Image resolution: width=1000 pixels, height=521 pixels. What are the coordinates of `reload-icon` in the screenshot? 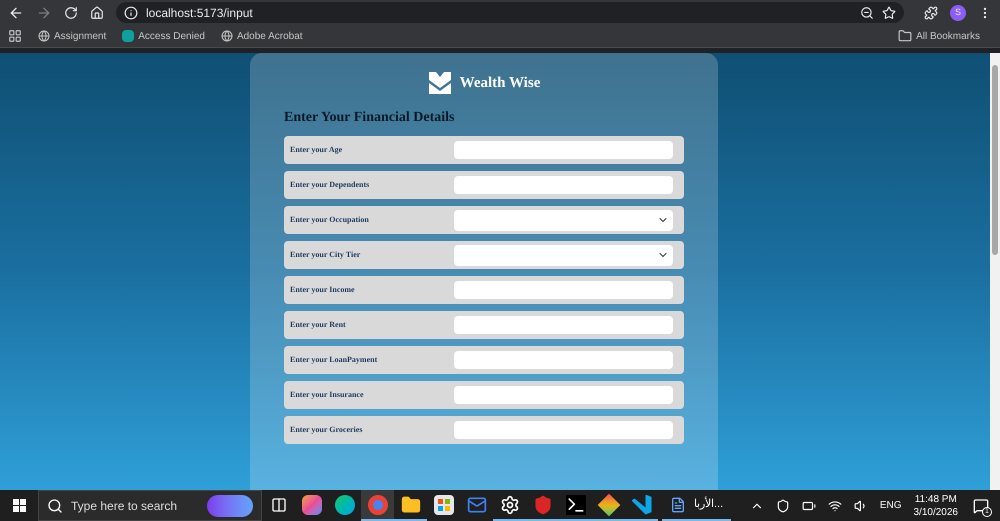 It's located at (71, 13).